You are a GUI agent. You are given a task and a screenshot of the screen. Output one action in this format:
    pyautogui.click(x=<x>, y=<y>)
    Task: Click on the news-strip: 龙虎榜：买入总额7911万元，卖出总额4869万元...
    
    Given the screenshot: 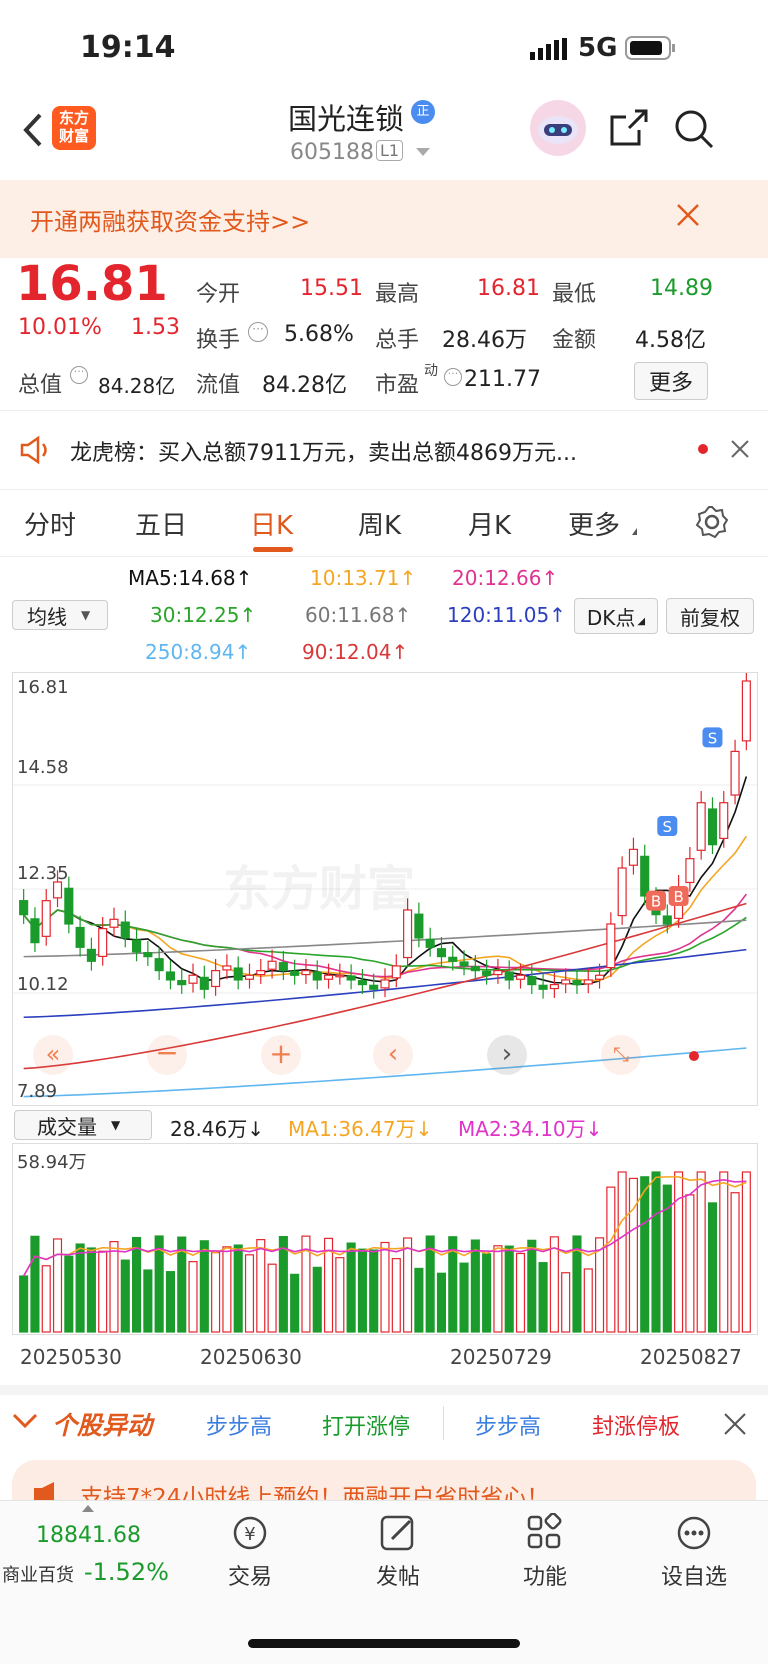 What is the action you would take?
    pyautogui.click(x=384, y=450)
    